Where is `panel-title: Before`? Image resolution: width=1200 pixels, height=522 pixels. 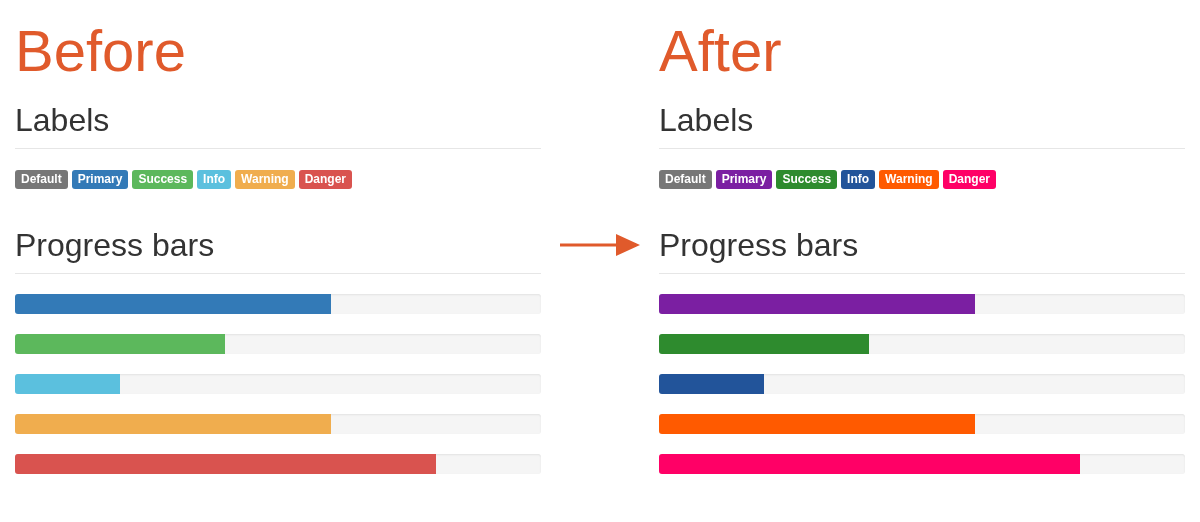
panel-title: Before is located at coordinates (101, 52).